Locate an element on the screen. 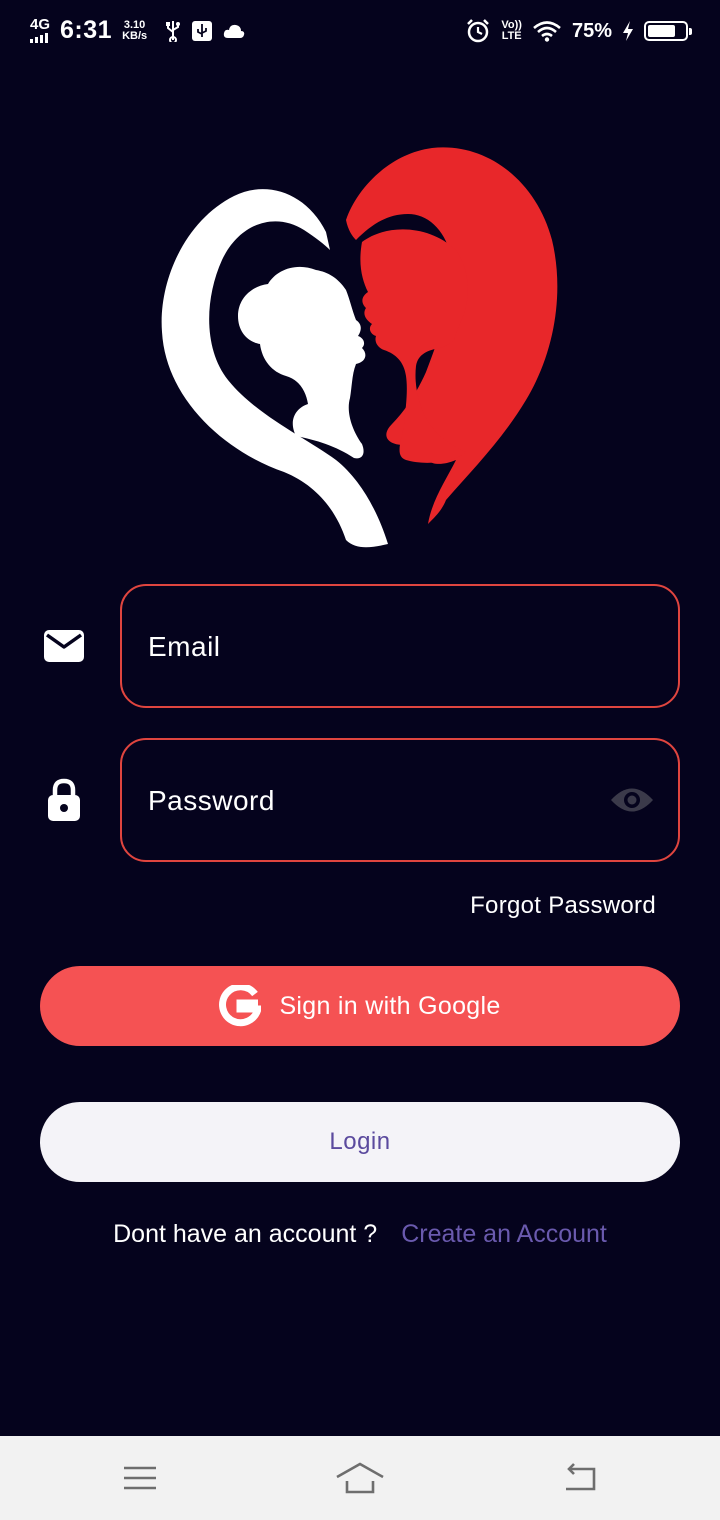  battery-icon is located at coordinates (668, 31).